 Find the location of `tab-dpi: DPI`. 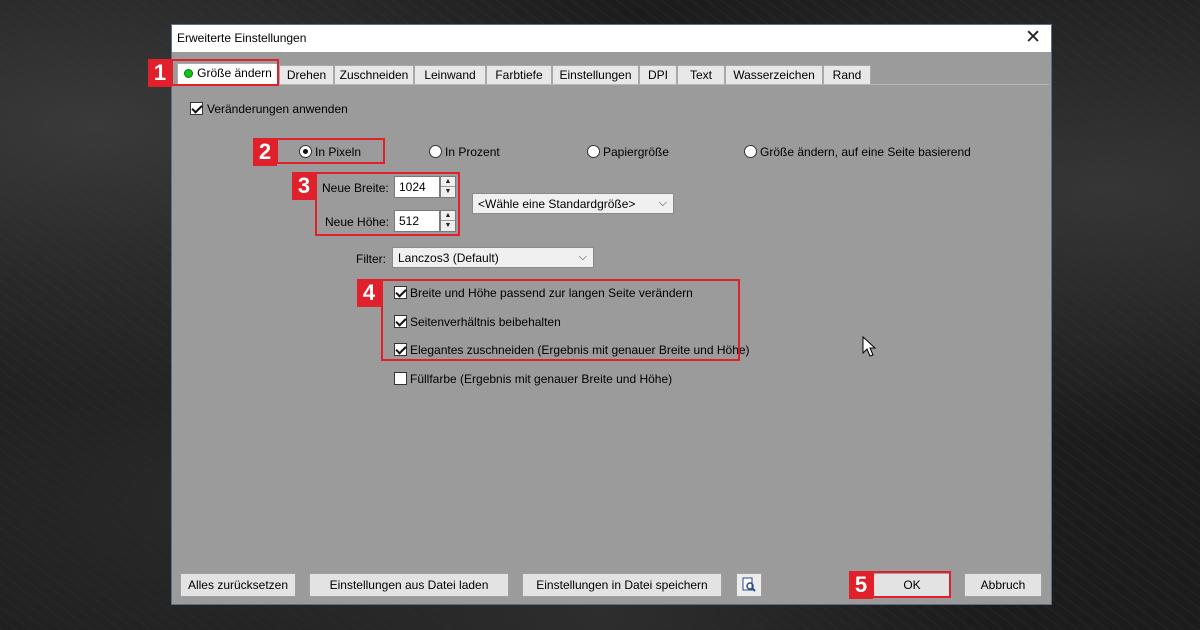

tab-dpi: DPI is located at coordinates (658, 75).